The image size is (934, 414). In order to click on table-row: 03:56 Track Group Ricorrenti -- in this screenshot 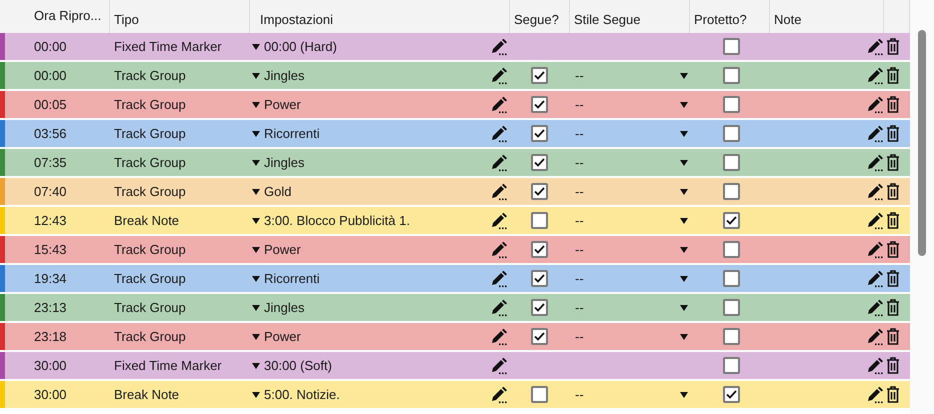, I will do `click(455, 133)`.